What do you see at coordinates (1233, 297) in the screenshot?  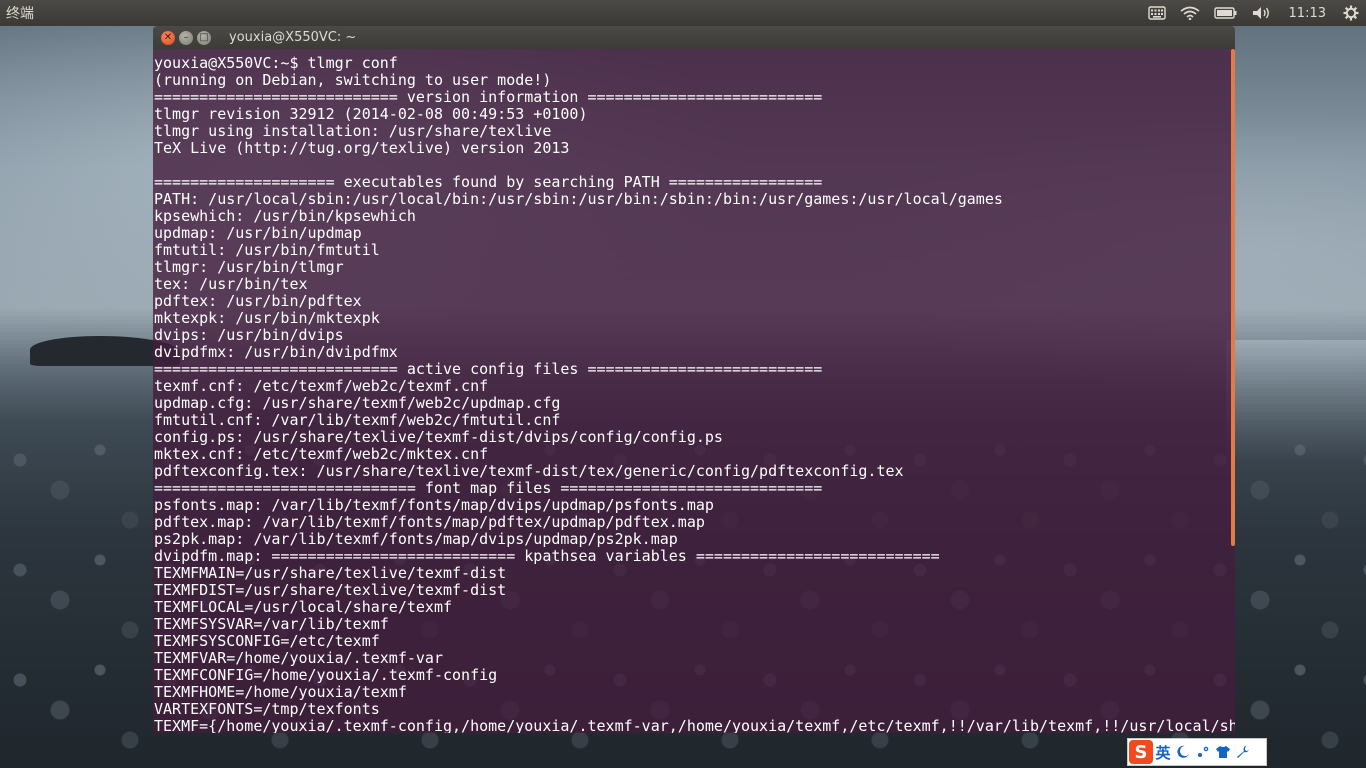 I see `terminal-scrollbar` at bounding box center [1233, 297].